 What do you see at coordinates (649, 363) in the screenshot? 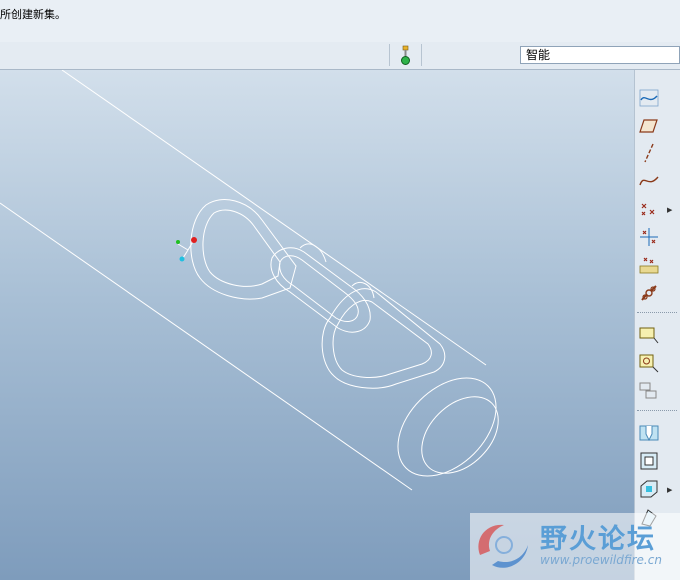
I see `annotation-element-icon` at bounding box center [649, 363].